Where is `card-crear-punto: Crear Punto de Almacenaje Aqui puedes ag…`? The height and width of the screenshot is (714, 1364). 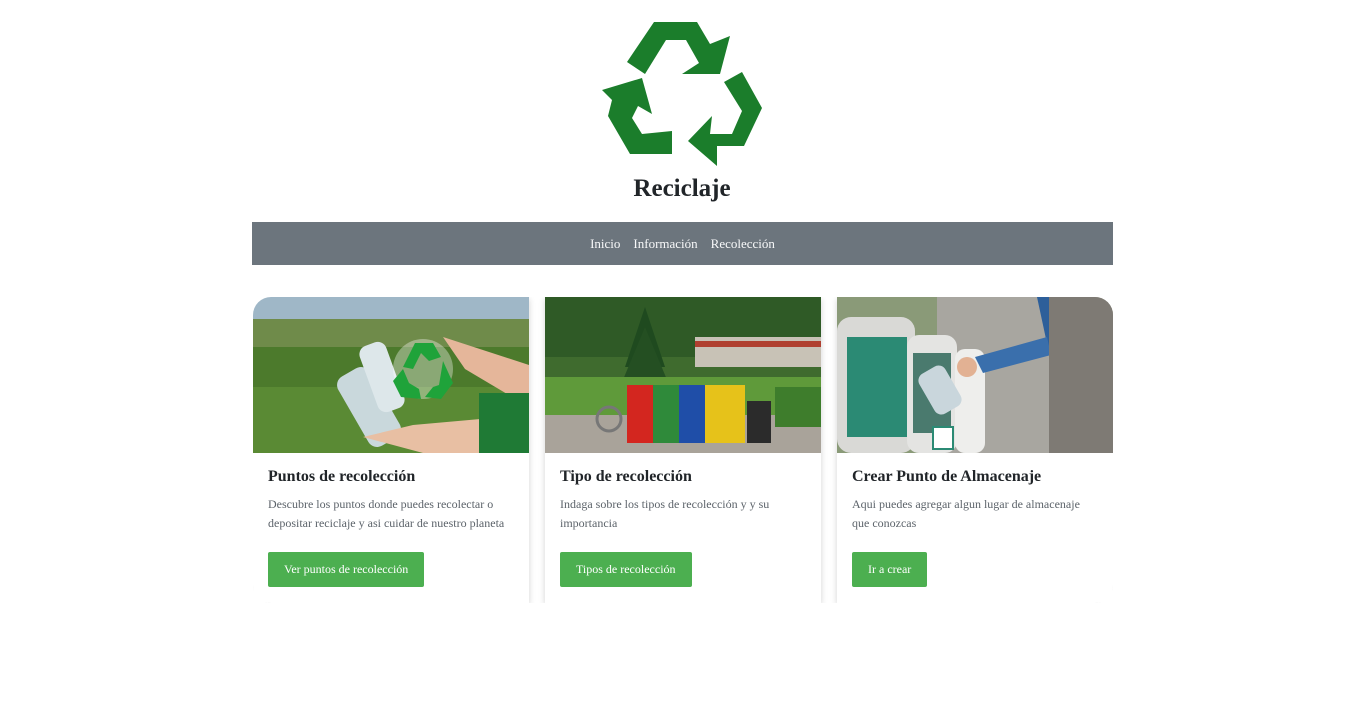 card-crear-punto: Crear Punto de Almacenaje Aqui puedes ag… is located at coordinates (975, 450).